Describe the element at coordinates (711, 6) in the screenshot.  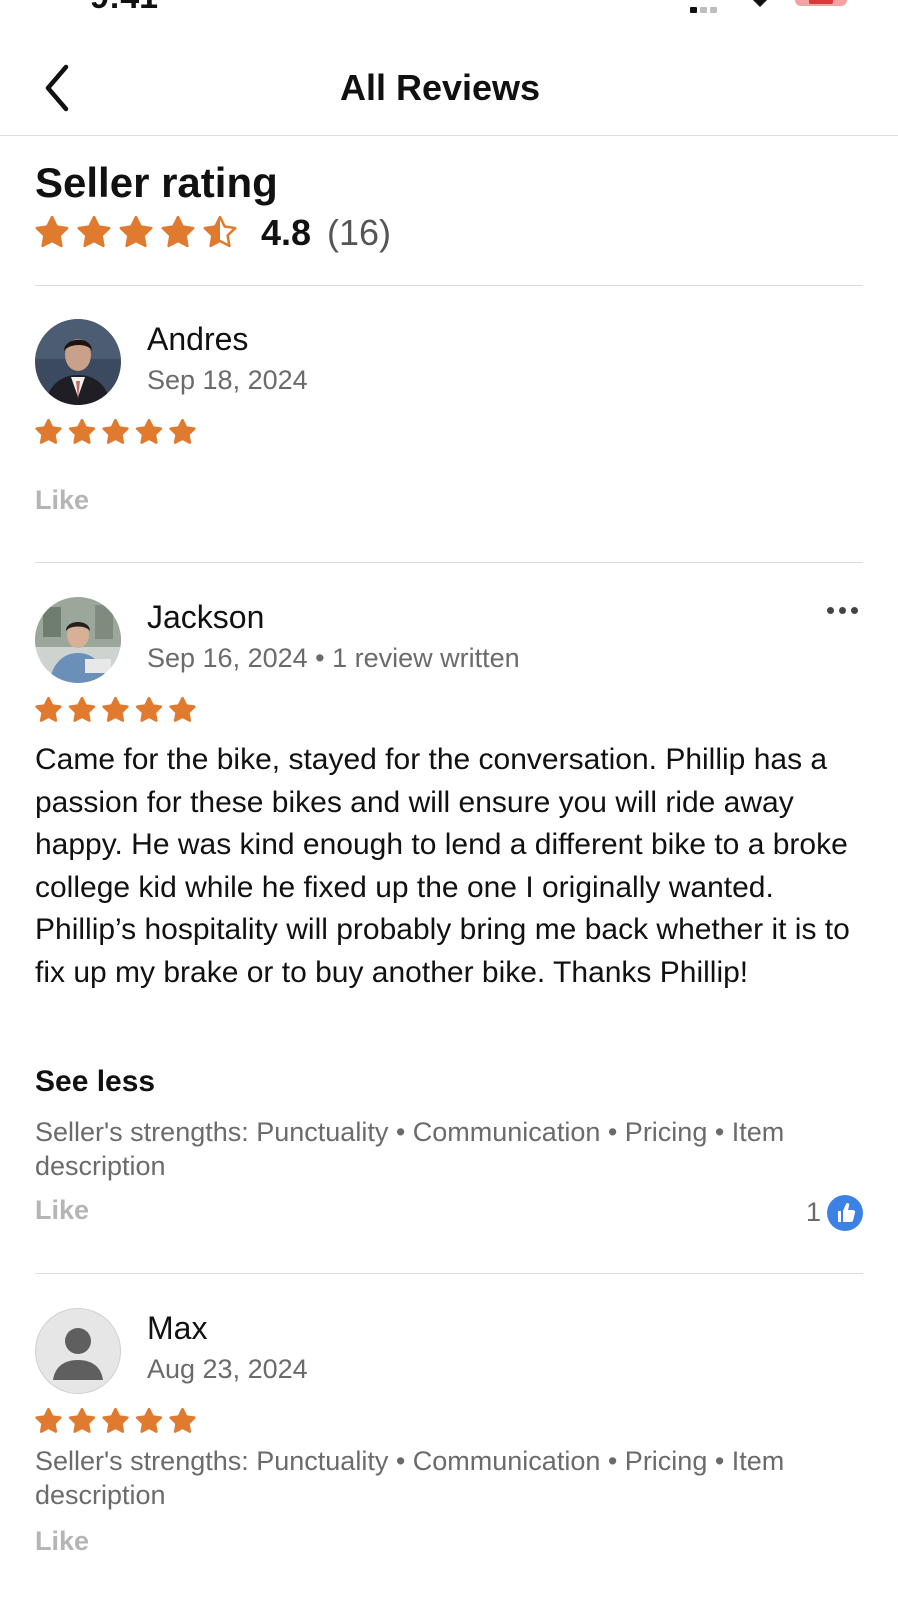
I see `signal-icon` at that location.